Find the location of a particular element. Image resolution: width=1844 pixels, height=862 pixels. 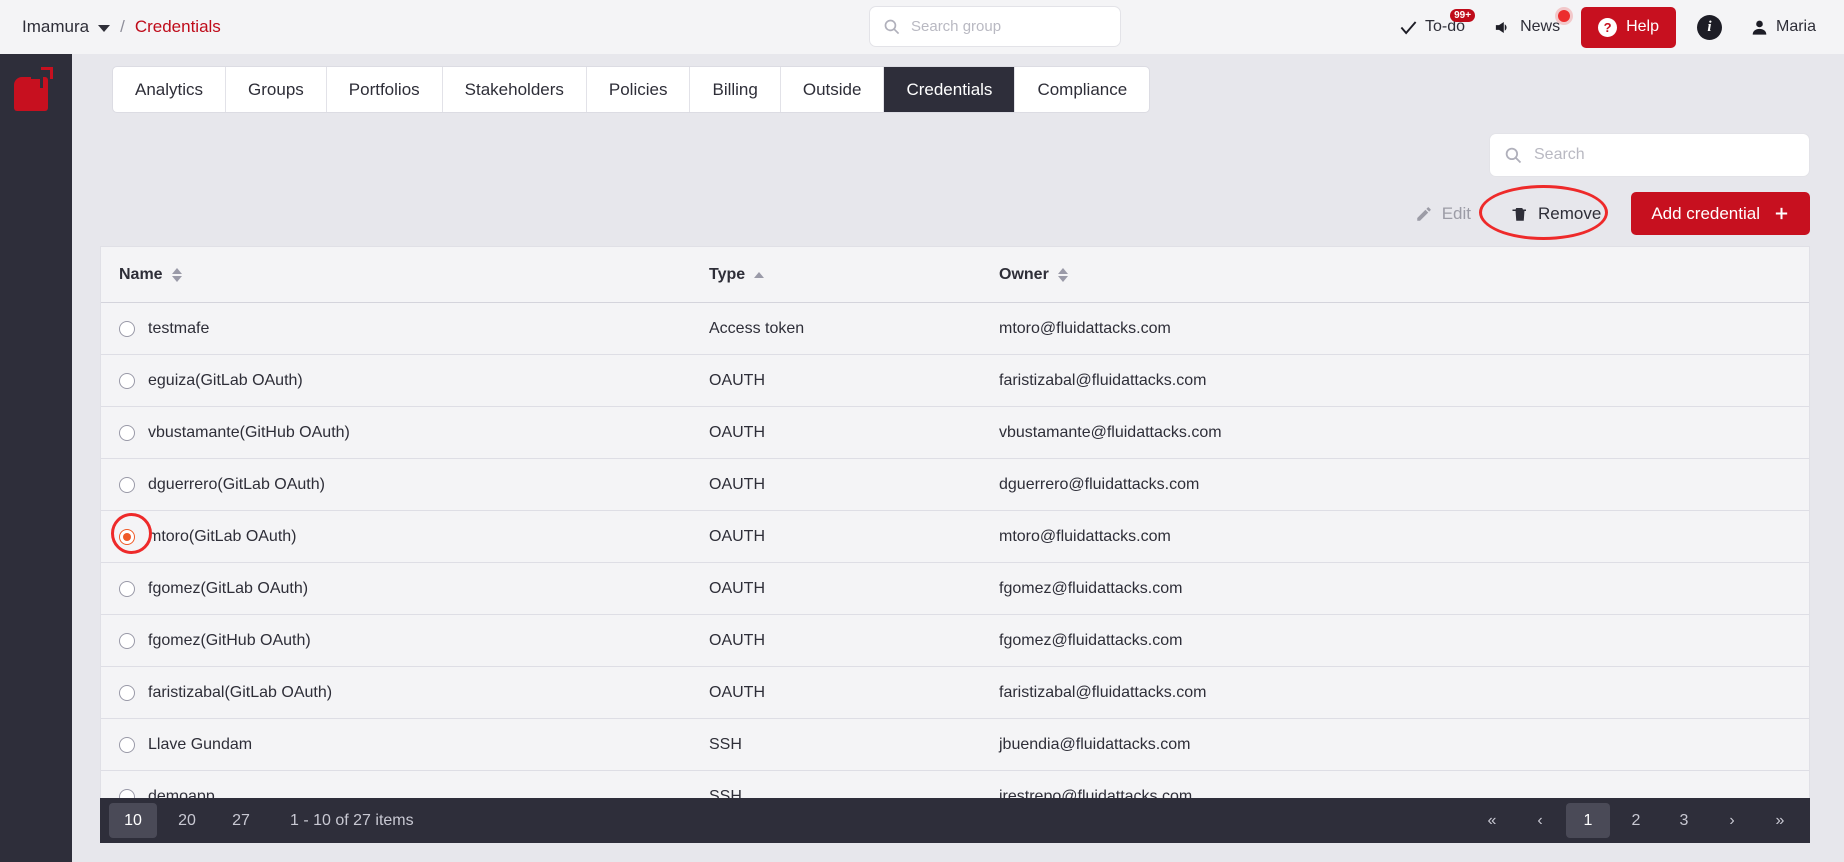

cell-owner: vbustamante@fluidattacks.com is located at coordinates (1110, 432).